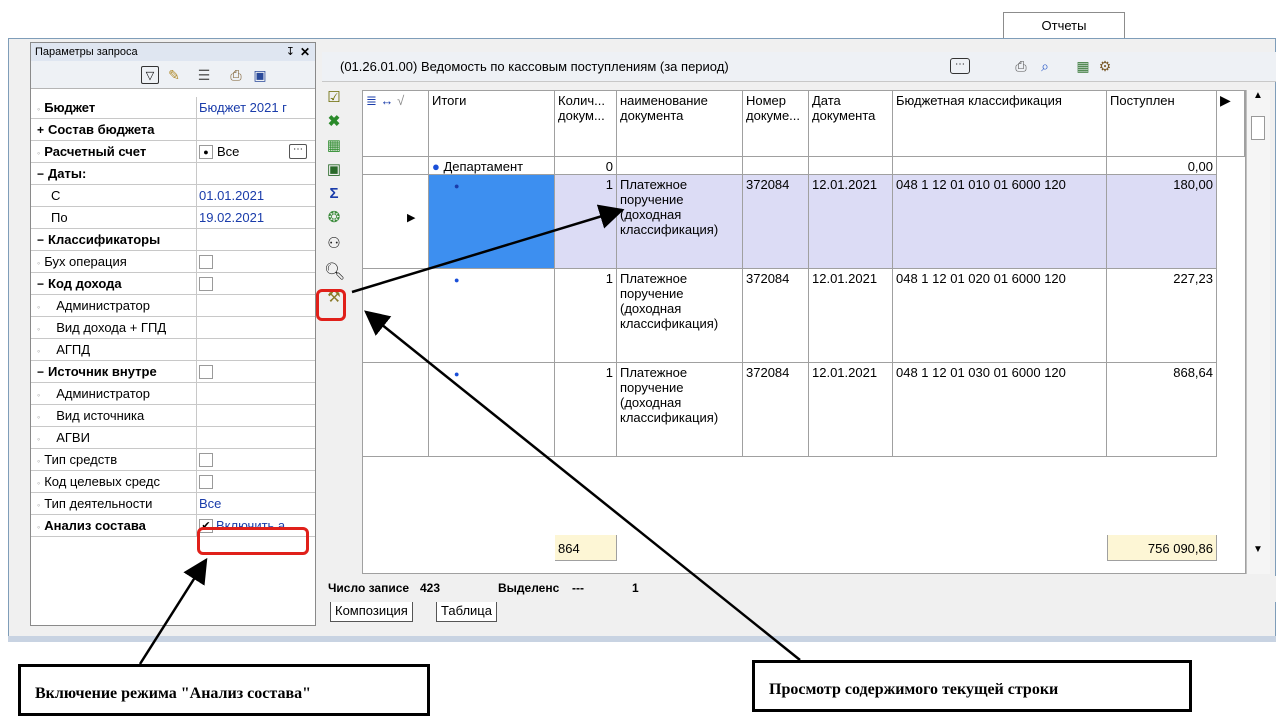 This screenshot has height=716, width=1281. I want to click on arrow-to-analysis, so click(173, 611).